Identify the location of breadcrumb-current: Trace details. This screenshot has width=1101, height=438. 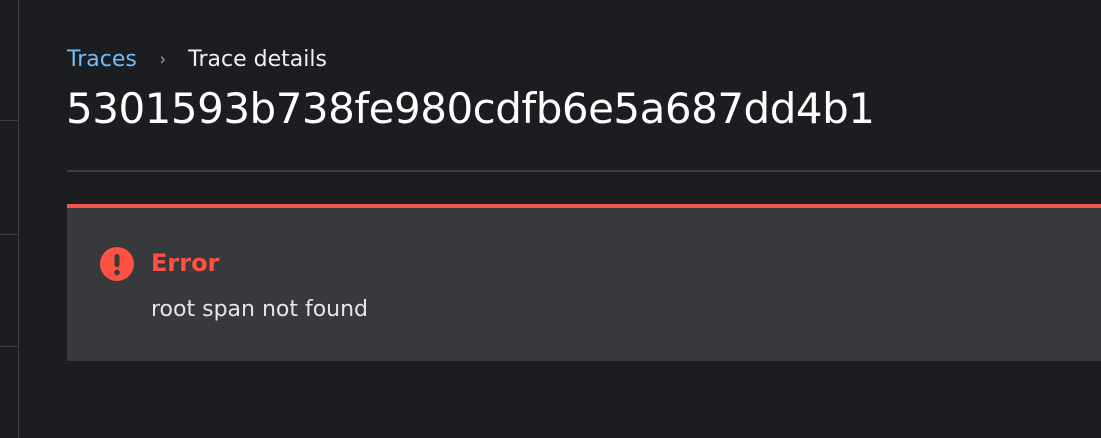
(257, 59).